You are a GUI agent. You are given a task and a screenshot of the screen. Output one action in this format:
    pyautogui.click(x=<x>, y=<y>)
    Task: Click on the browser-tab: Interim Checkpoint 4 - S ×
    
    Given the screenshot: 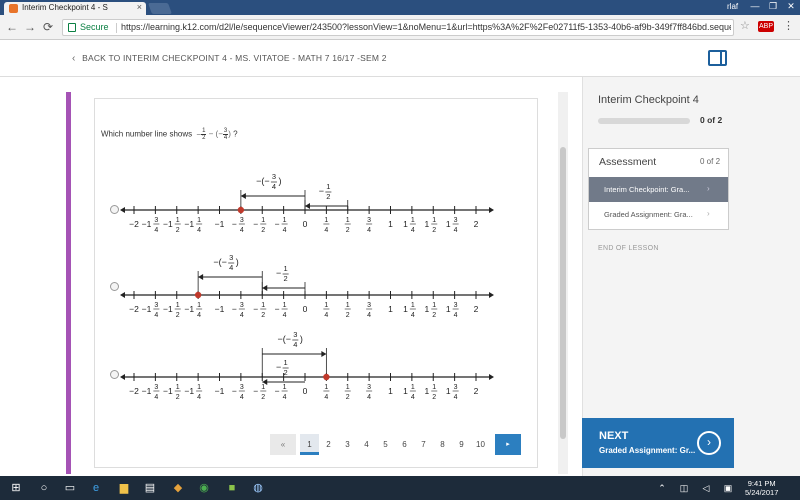 What is the action you would take?
    pyautogui.click(x=75, y=8)
    